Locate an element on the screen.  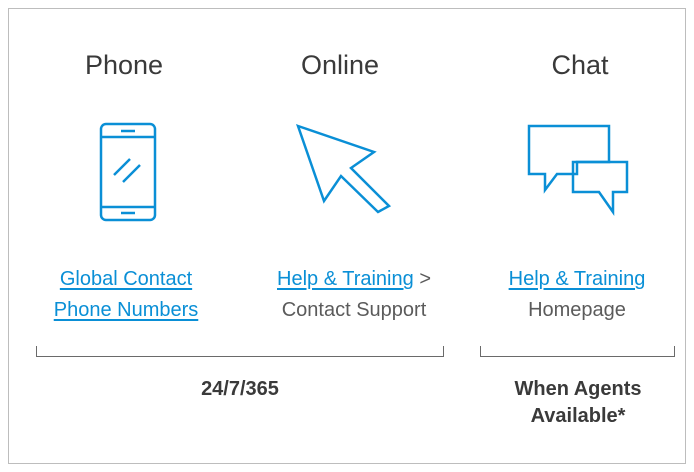
help-training-homepage-link: Help & Training is located at coordinates (577, 279).